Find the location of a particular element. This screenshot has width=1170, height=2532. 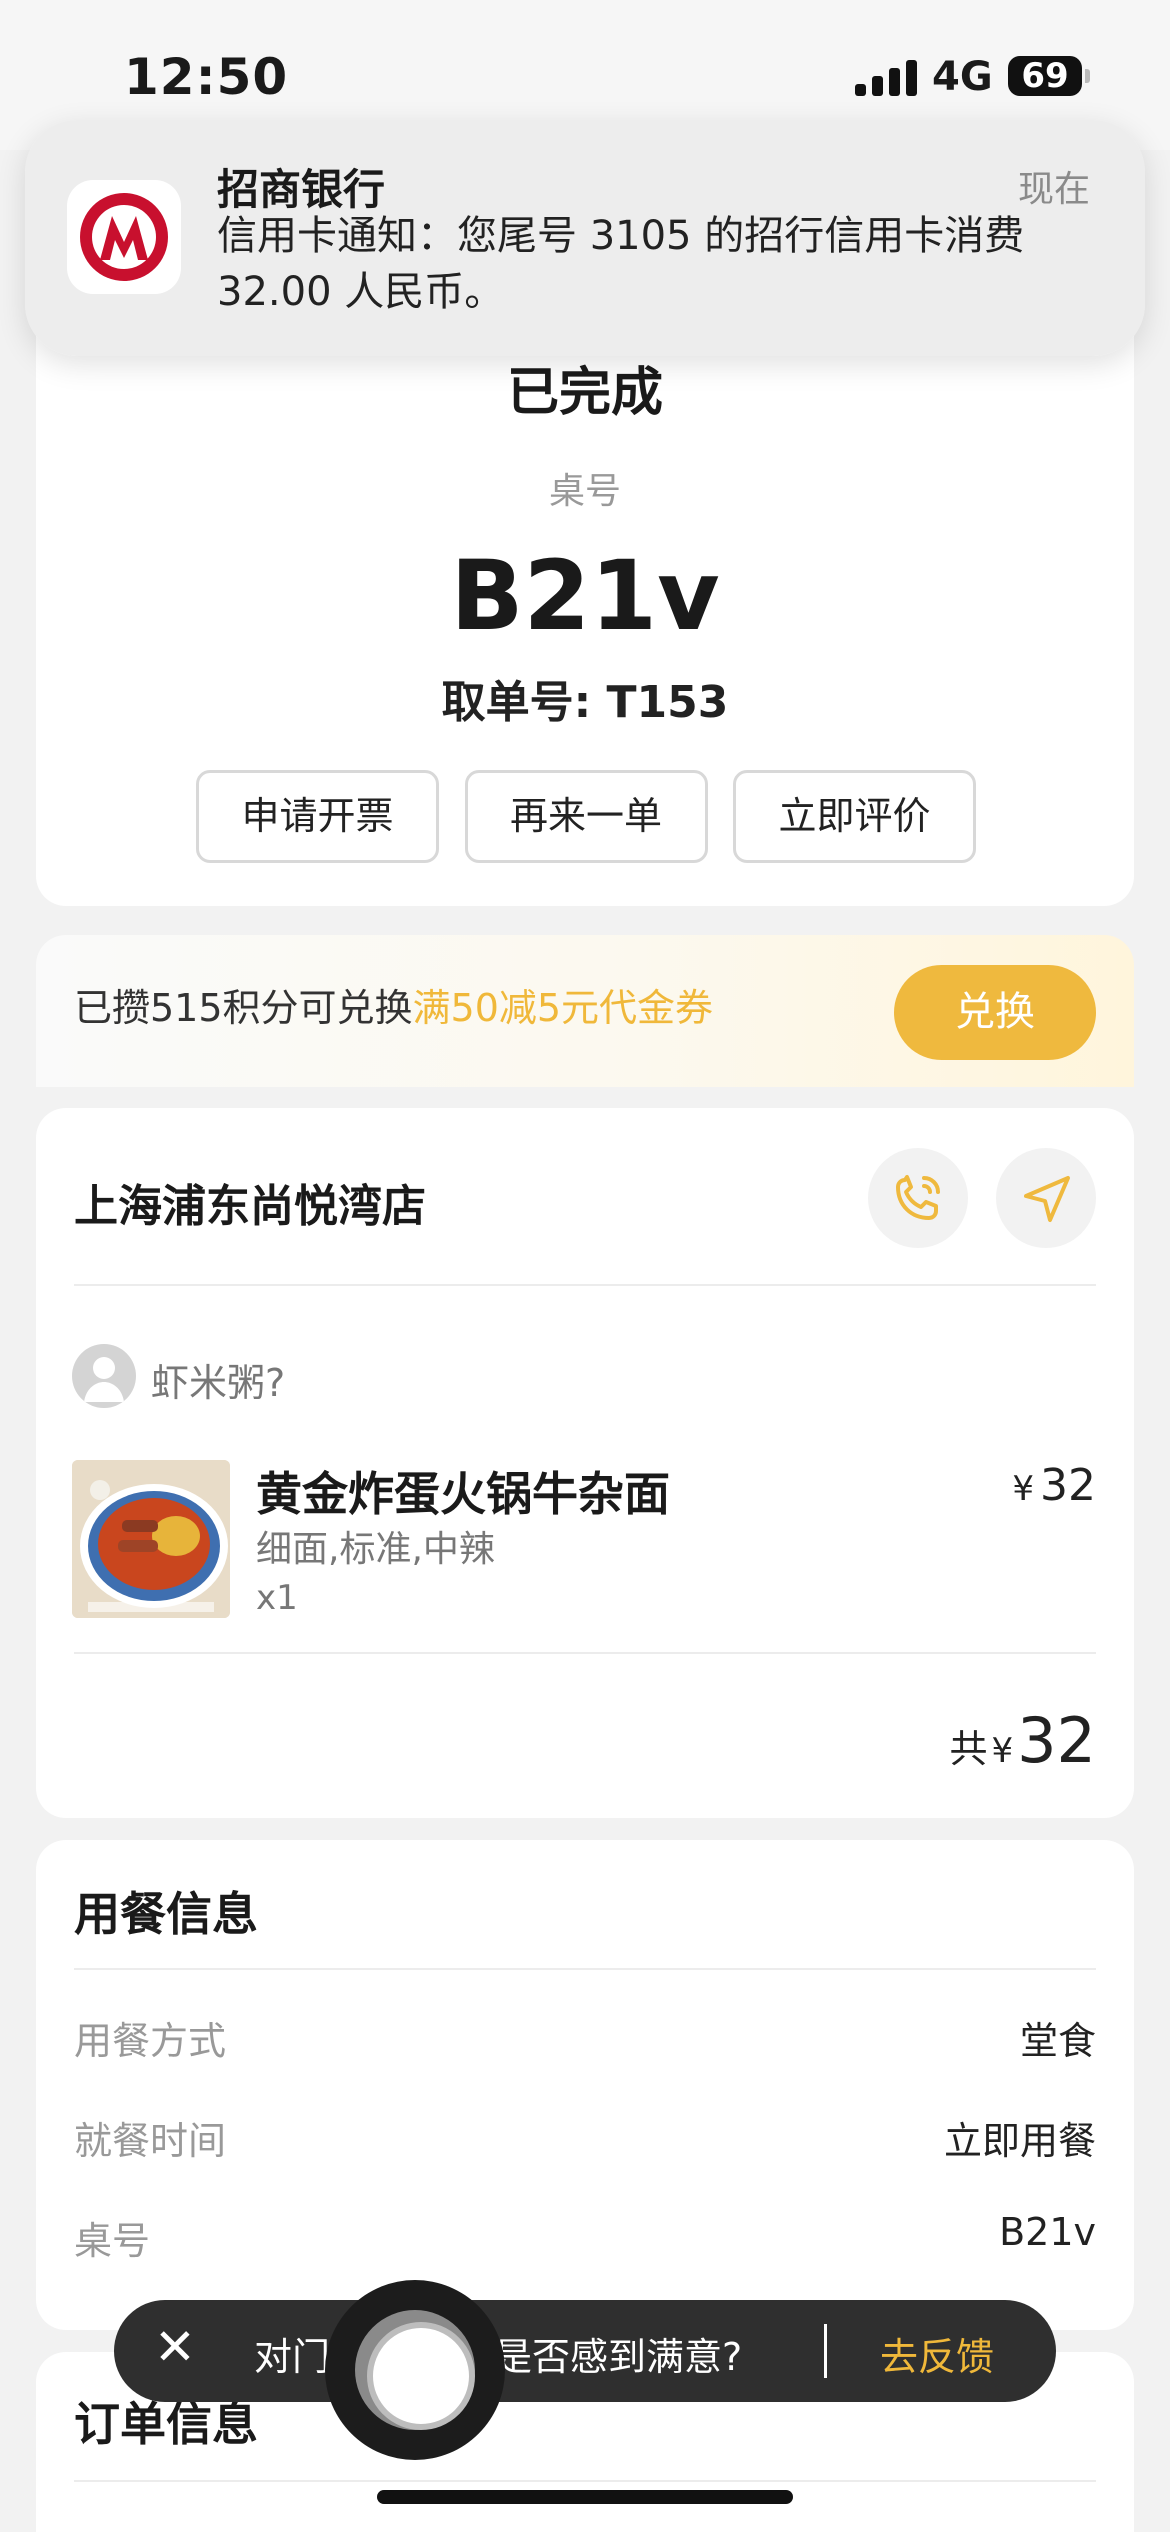

request-invoice-button: 申请开票 is located at coordinates (317, 816).